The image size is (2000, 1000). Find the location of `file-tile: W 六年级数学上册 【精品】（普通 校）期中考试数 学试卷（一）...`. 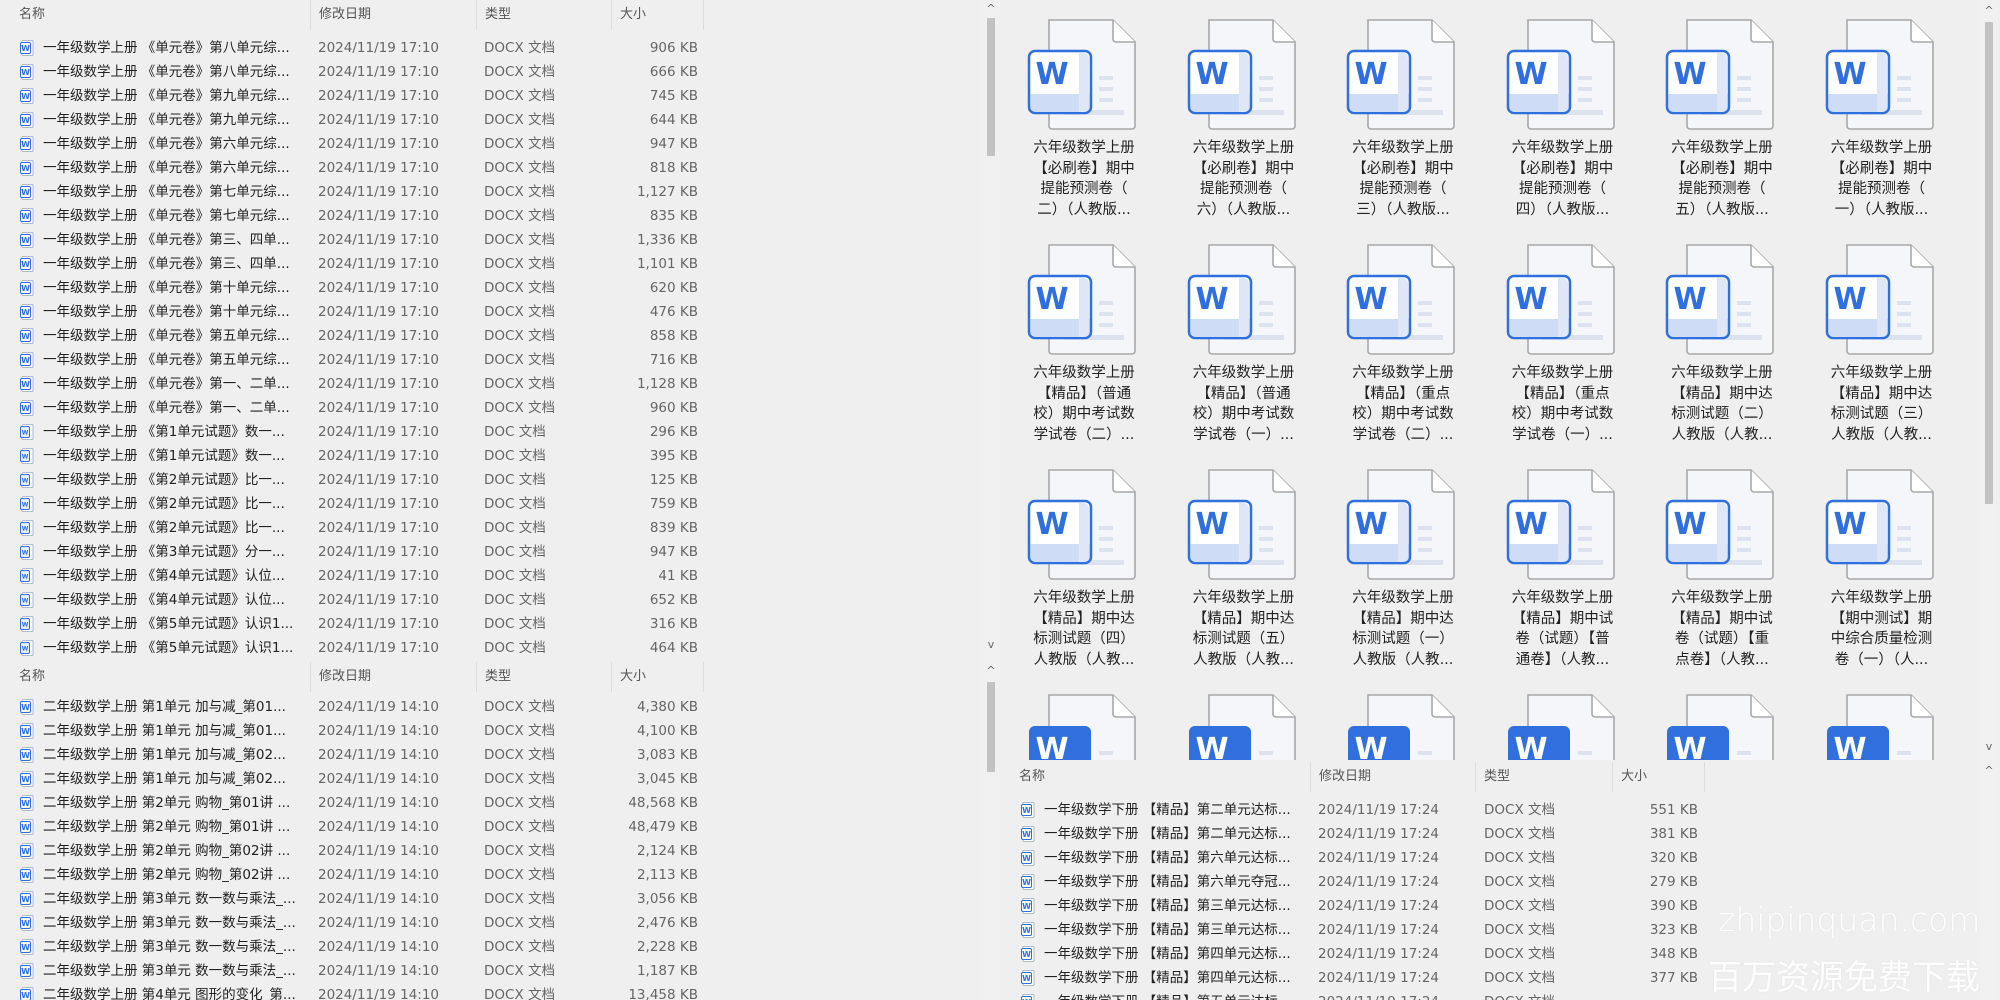

file-tile: W 六年级数学上册 【精品】（普通 校）期中考试数 学试卷（一）... is located at coordinates (1244, 353).